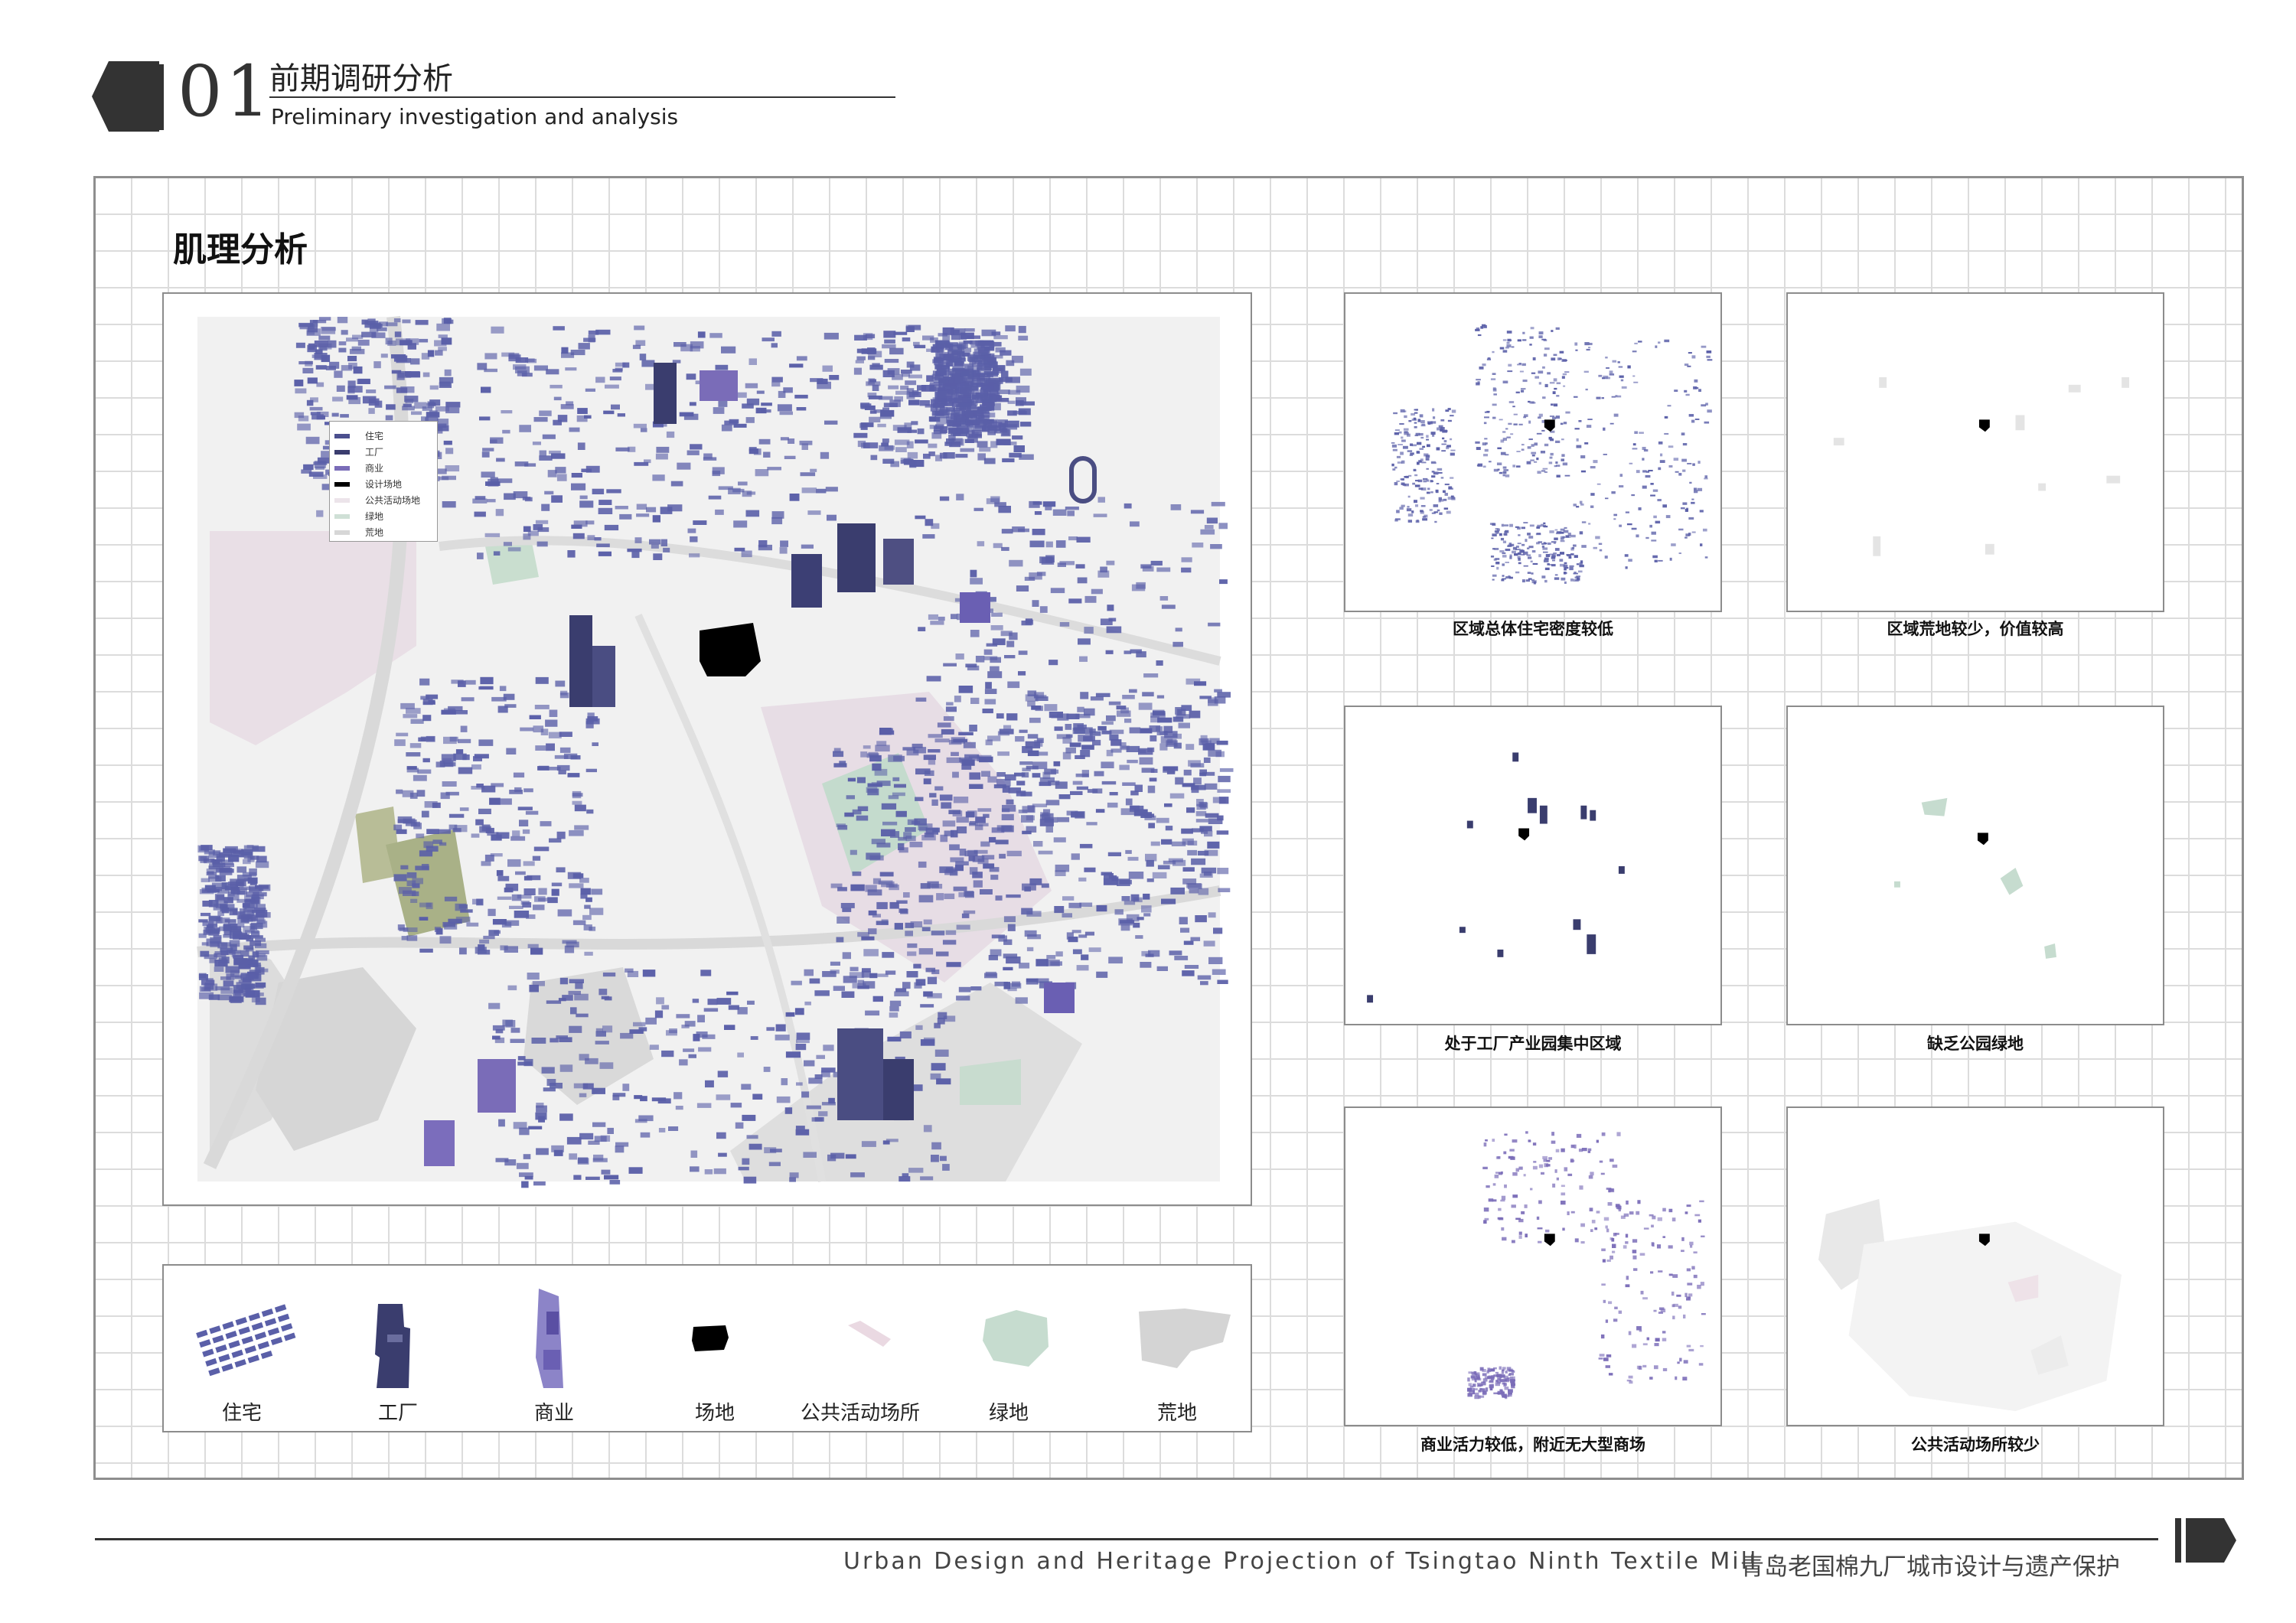  Describe the element at coordinates (383, 436) in the screenshot. I see `legend-row: 住宅` at that location.